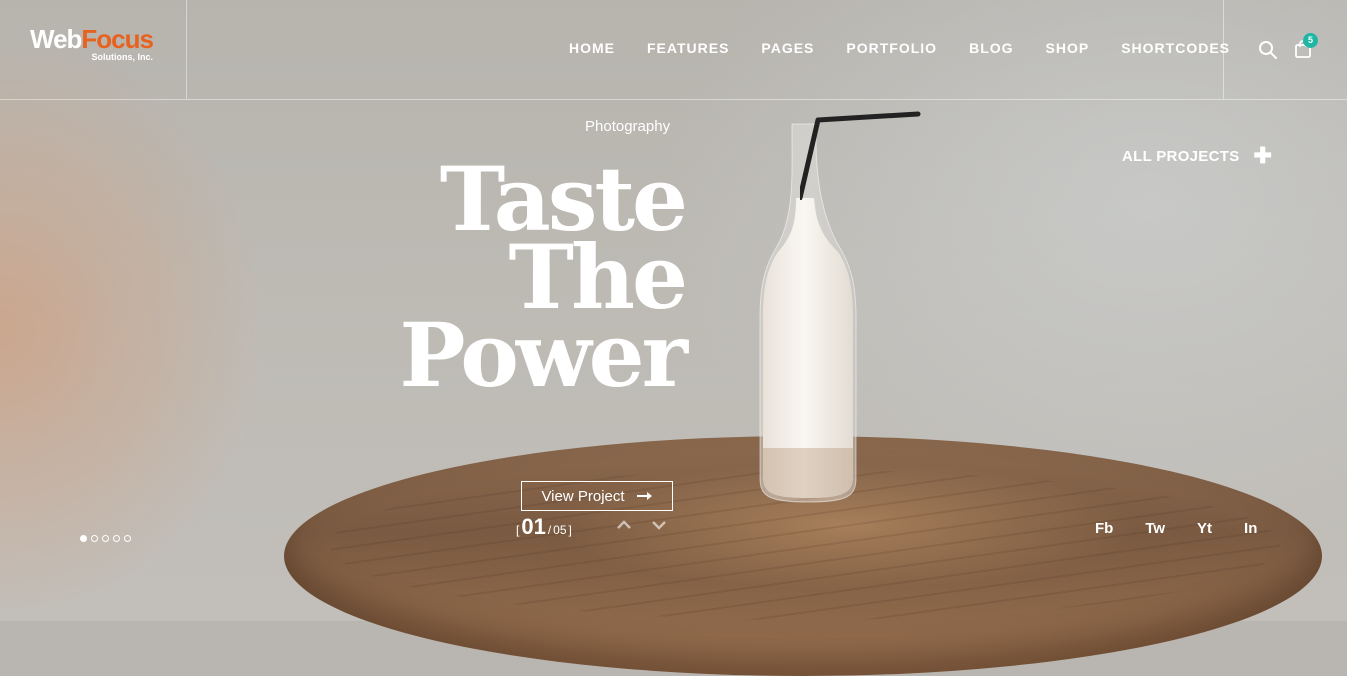 This screenshot has width=1347, height=676. Describe the element at coordinates (891, 48) in the screenshot. I see `nav-item-portfolio: PORTFOLIO` at that location.